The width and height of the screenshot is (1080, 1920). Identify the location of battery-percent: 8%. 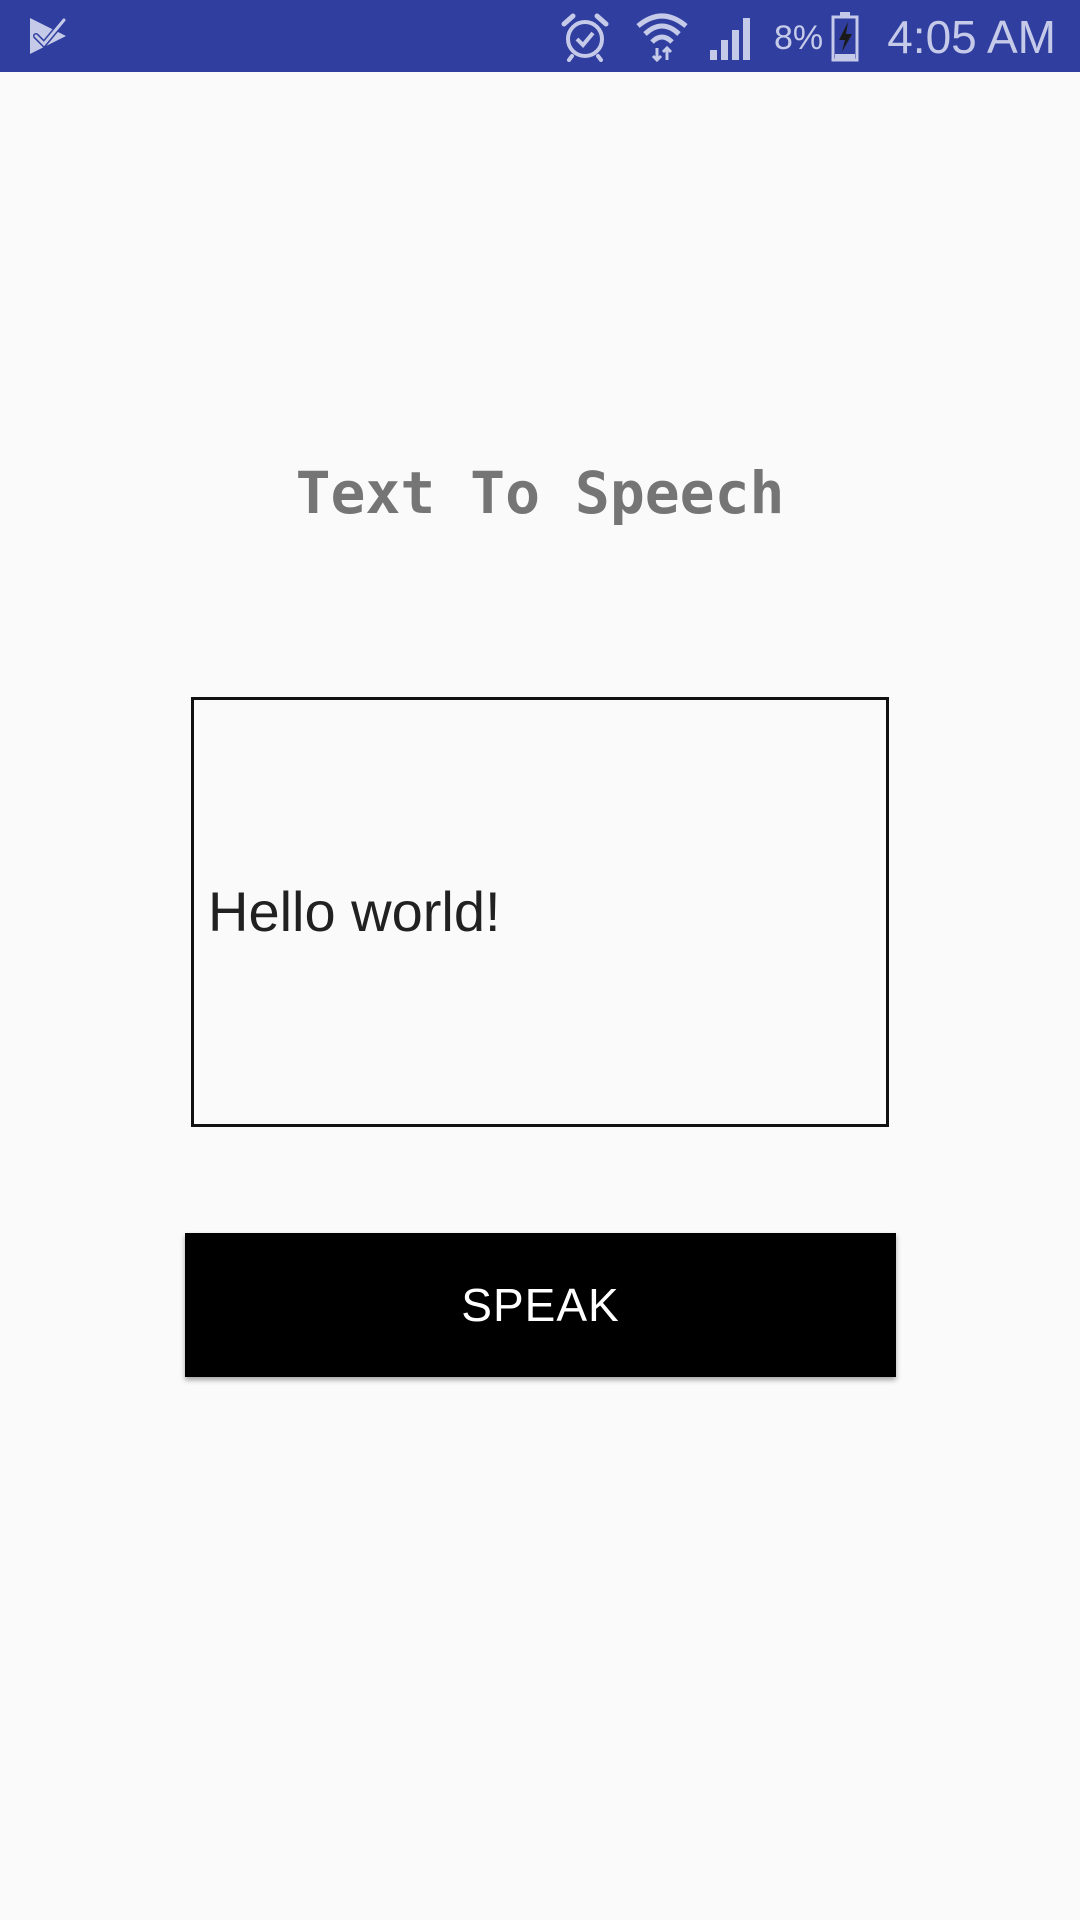
(799, 38).